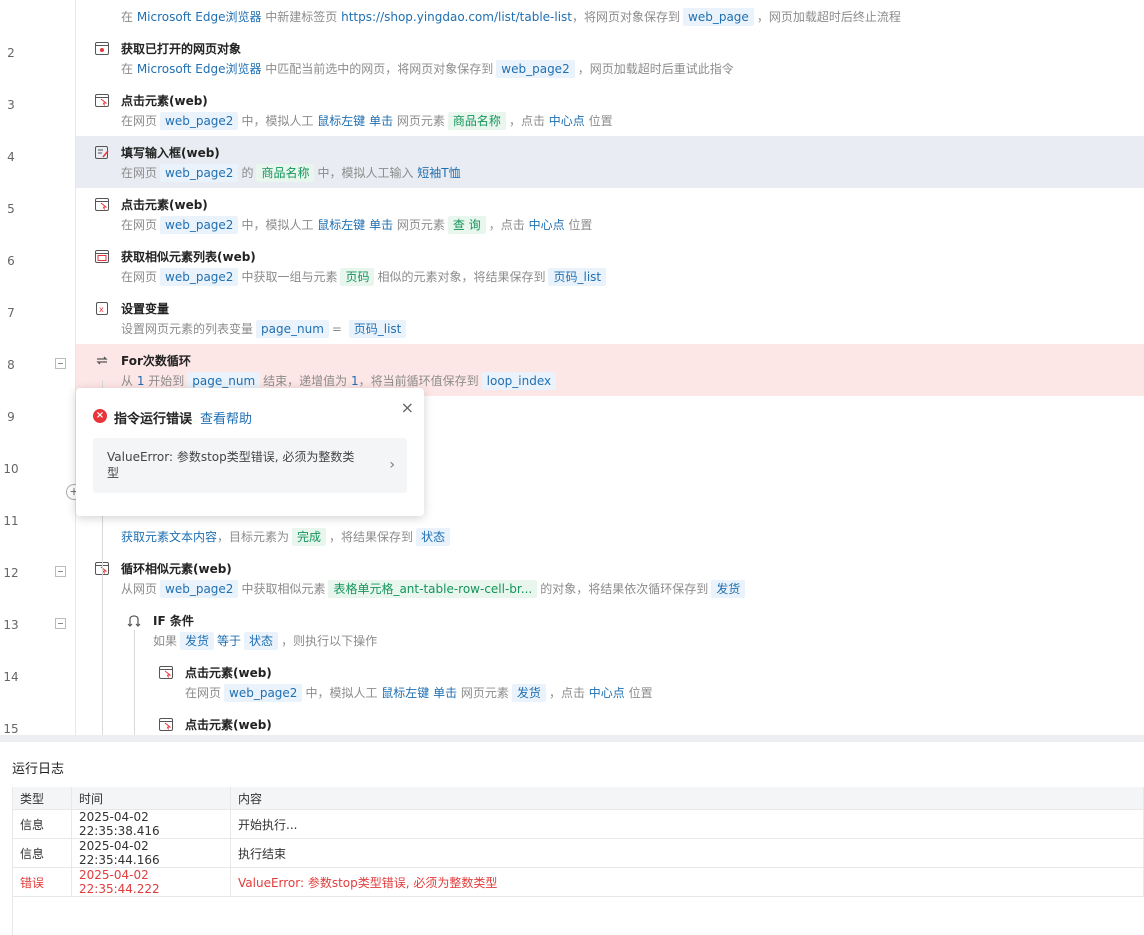 This screenshot has height=935, width=1144. What do you see at coordinates (229, 641) in the screenshot?
I see `keyword-text: 等于` at bounding box center [229, 641].